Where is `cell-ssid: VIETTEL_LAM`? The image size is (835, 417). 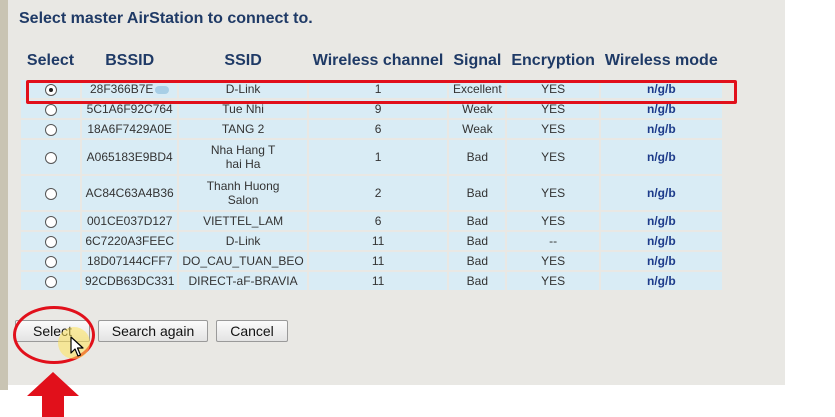 cell-ssid: VIETTEL_LAM is located at coordinates (243, 221).